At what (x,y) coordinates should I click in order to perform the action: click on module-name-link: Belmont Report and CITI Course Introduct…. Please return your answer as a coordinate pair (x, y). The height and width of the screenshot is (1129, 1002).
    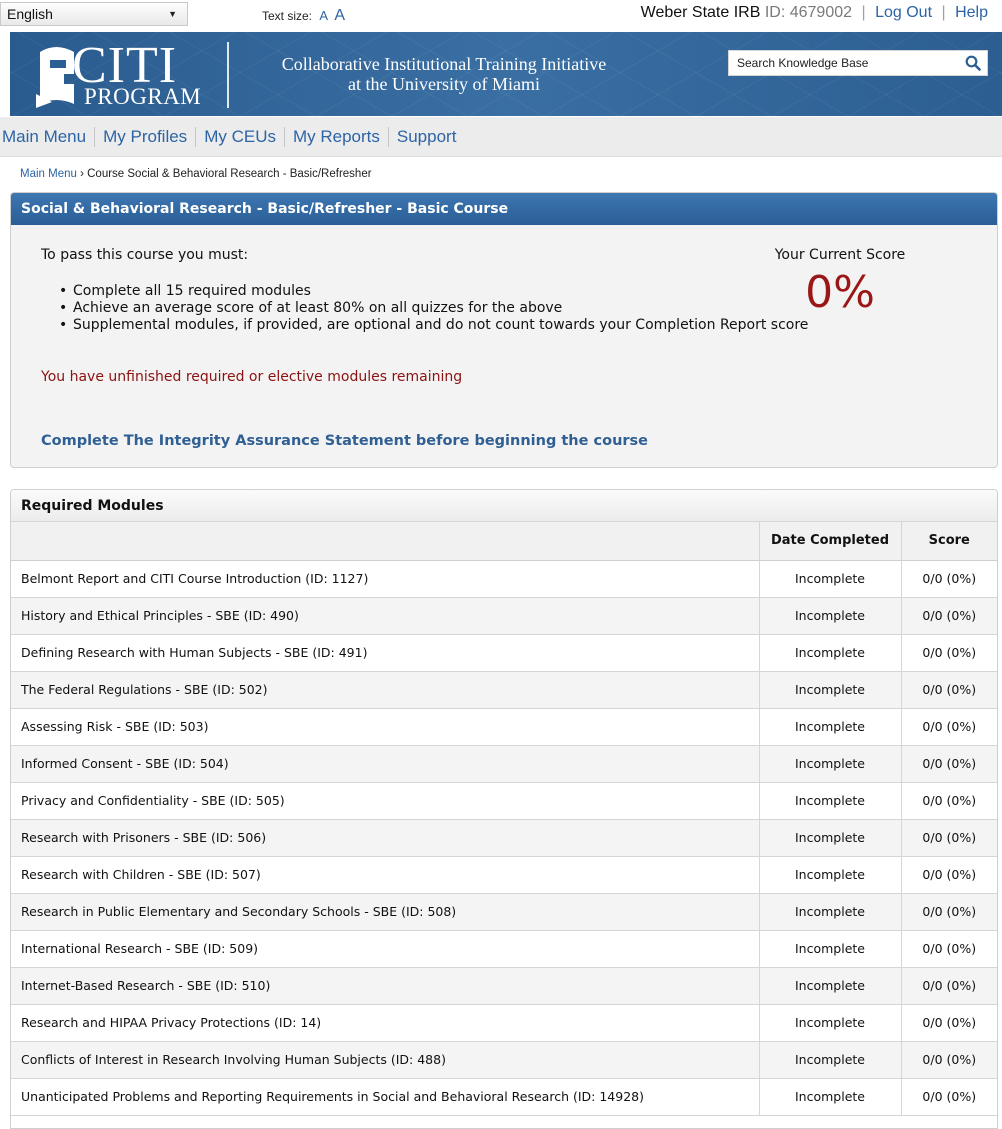
    Looking at the image, I should click on (385, 579).